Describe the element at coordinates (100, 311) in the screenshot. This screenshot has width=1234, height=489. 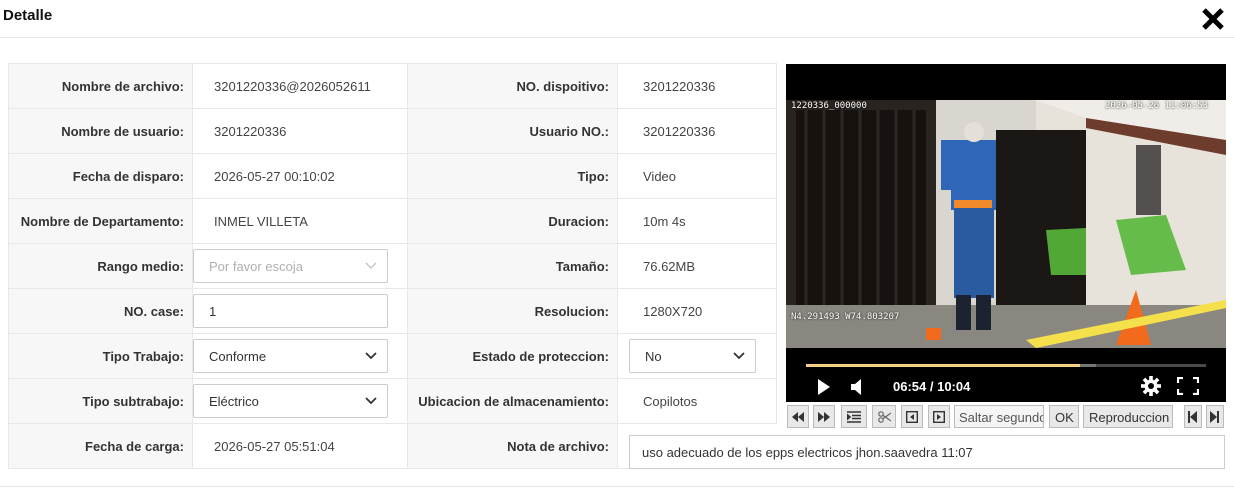
I see `label-no-case: NO. case:` at that location.